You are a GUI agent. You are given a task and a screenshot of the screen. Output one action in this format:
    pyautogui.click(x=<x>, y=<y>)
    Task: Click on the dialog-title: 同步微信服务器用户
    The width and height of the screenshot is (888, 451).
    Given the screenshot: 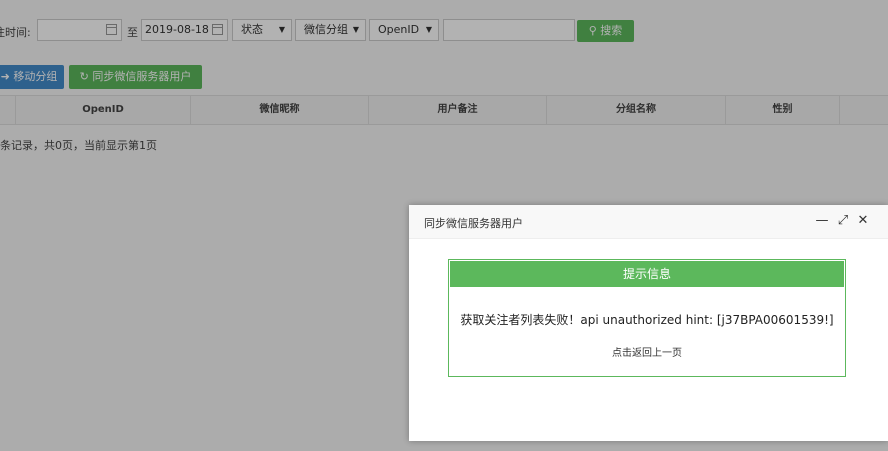 What is the action you would take?
    pyautogui.click(x=473, y=223)
    